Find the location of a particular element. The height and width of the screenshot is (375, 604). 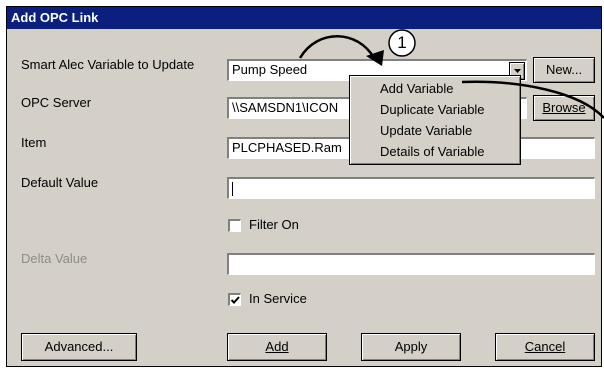

callout-number: 1 is located at coordinates (402, 42).